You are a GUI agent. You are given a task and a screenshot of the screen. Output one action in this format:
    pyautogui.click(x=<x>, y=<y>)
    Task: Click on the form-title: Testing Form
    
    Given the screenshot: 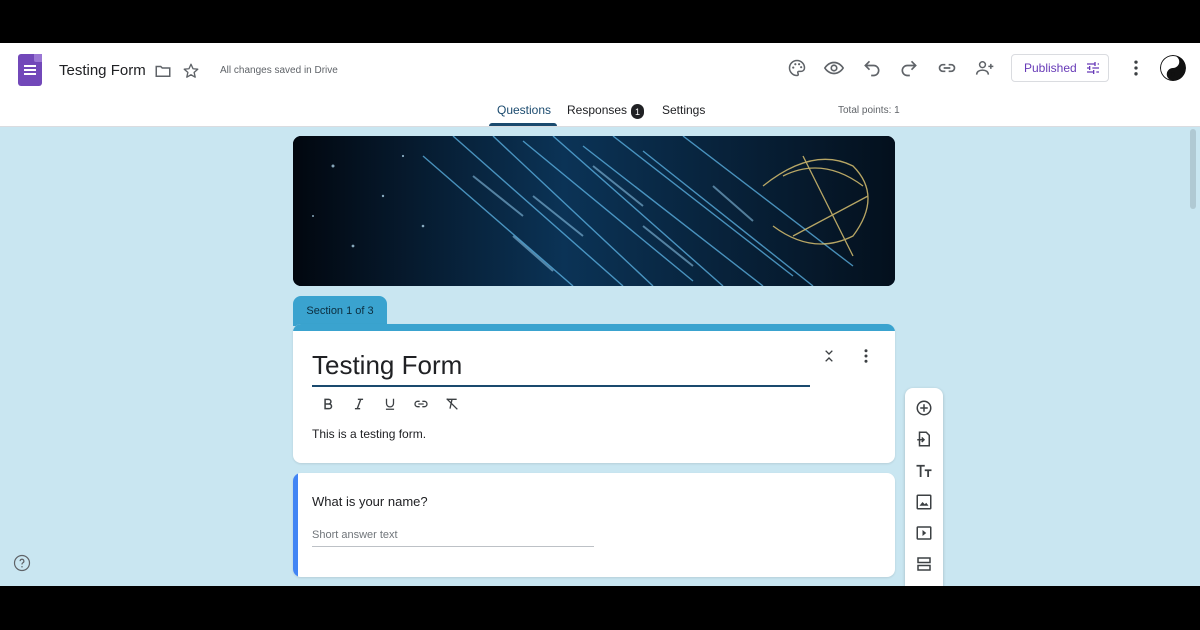 What is the action you would take?
    pyautogui.click(x=387, y=365)
    